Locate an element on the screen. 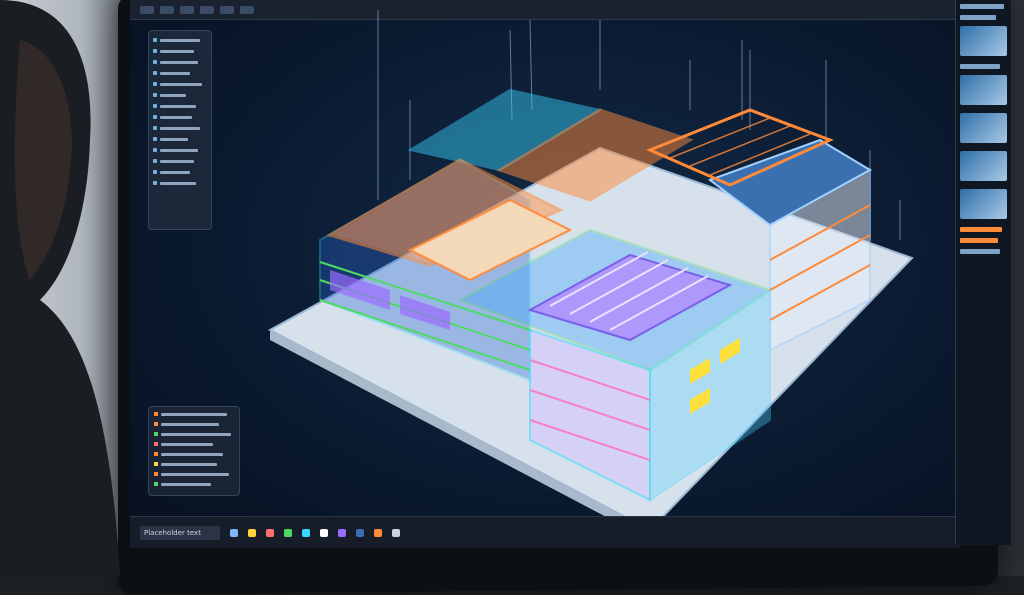 This screenshot has width=1024, height=595. taskbar-search: Placeholder text is located at coordinates (180, 532).